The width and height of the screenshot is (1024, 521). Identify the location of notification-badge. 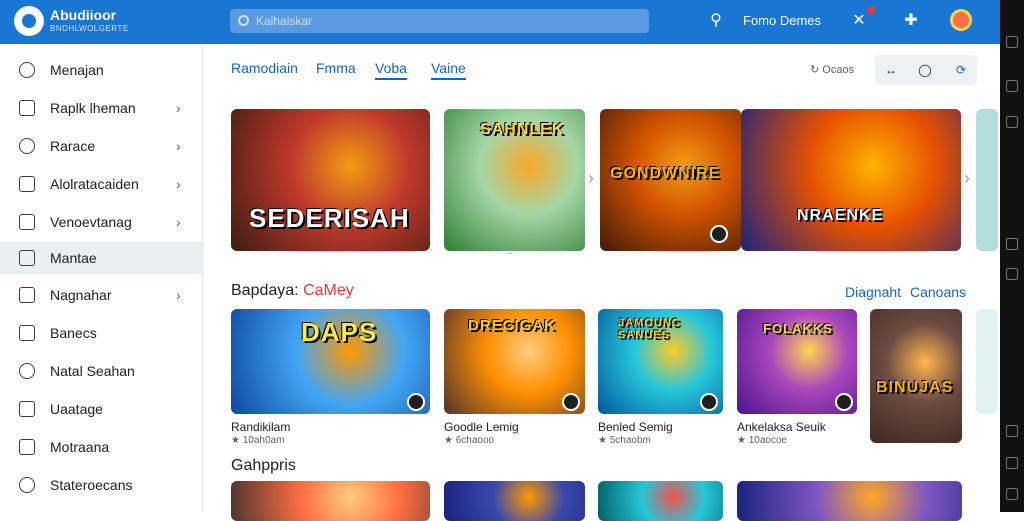
(871, 10).